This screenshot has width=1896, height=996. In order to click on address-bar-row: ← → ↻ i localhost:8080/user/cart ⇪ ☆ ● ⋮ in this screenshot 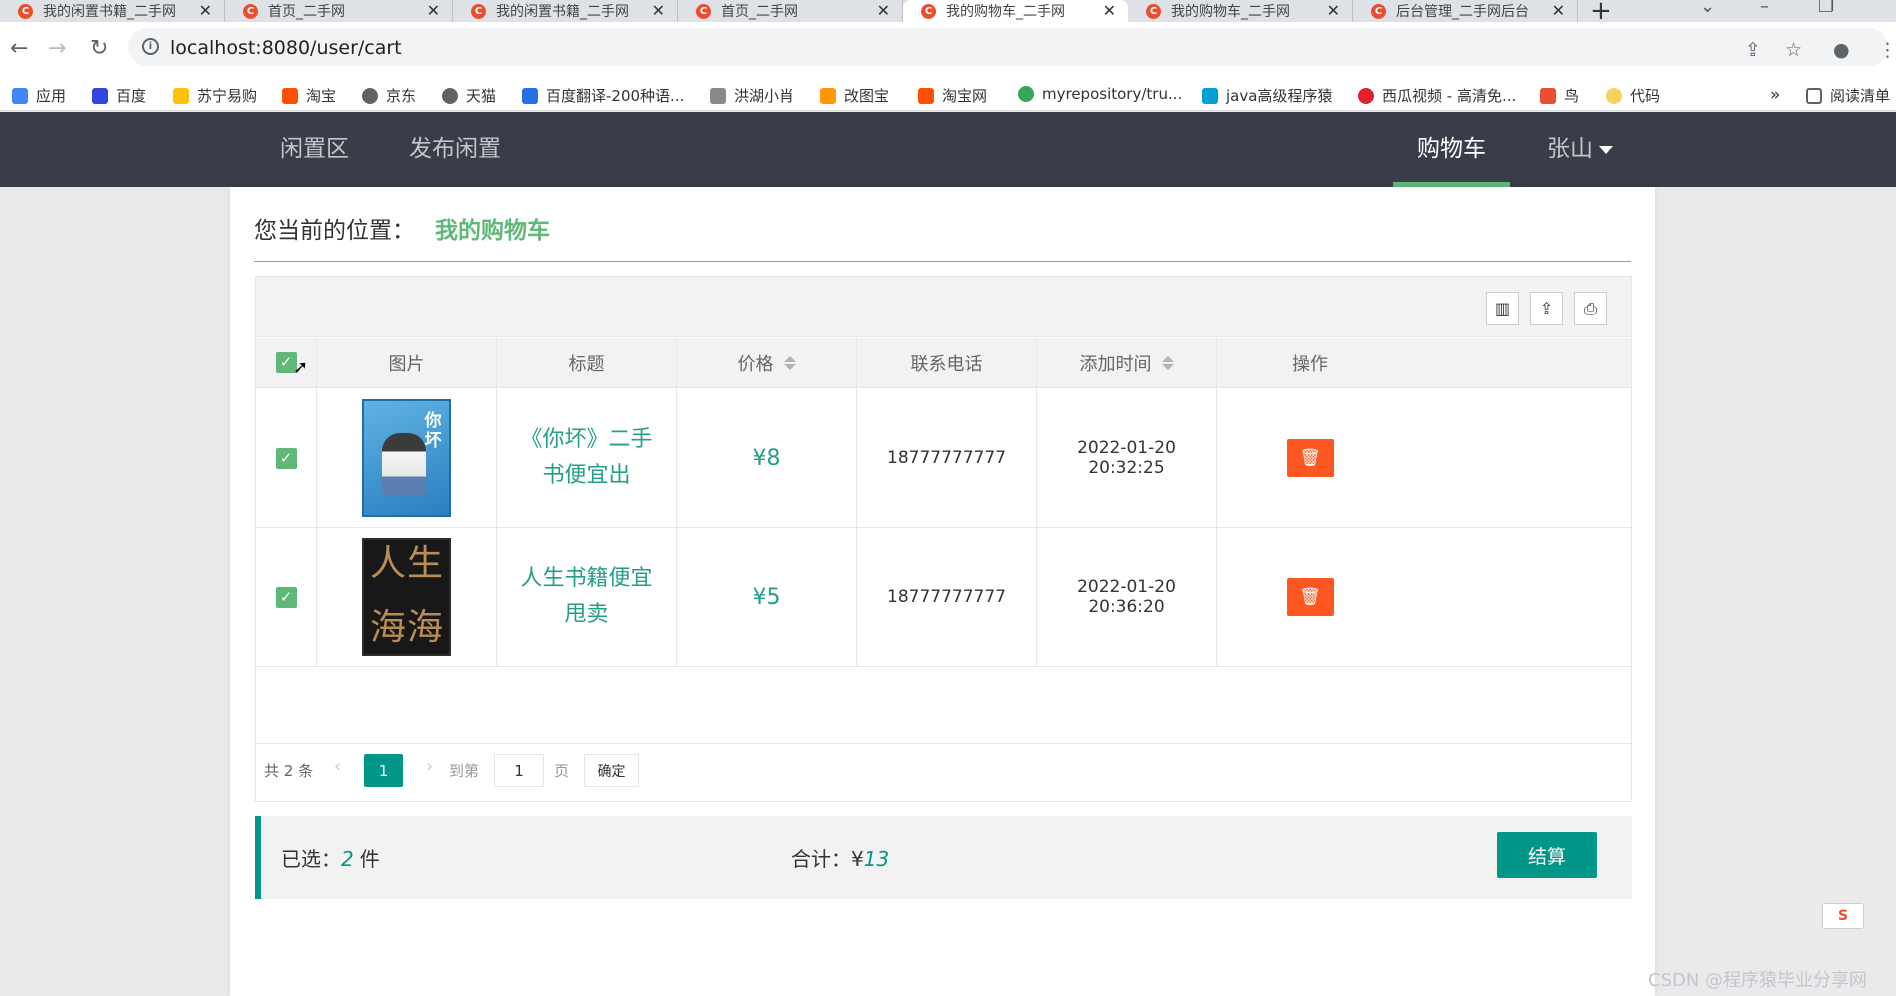, I will do `click(948, 49)`.